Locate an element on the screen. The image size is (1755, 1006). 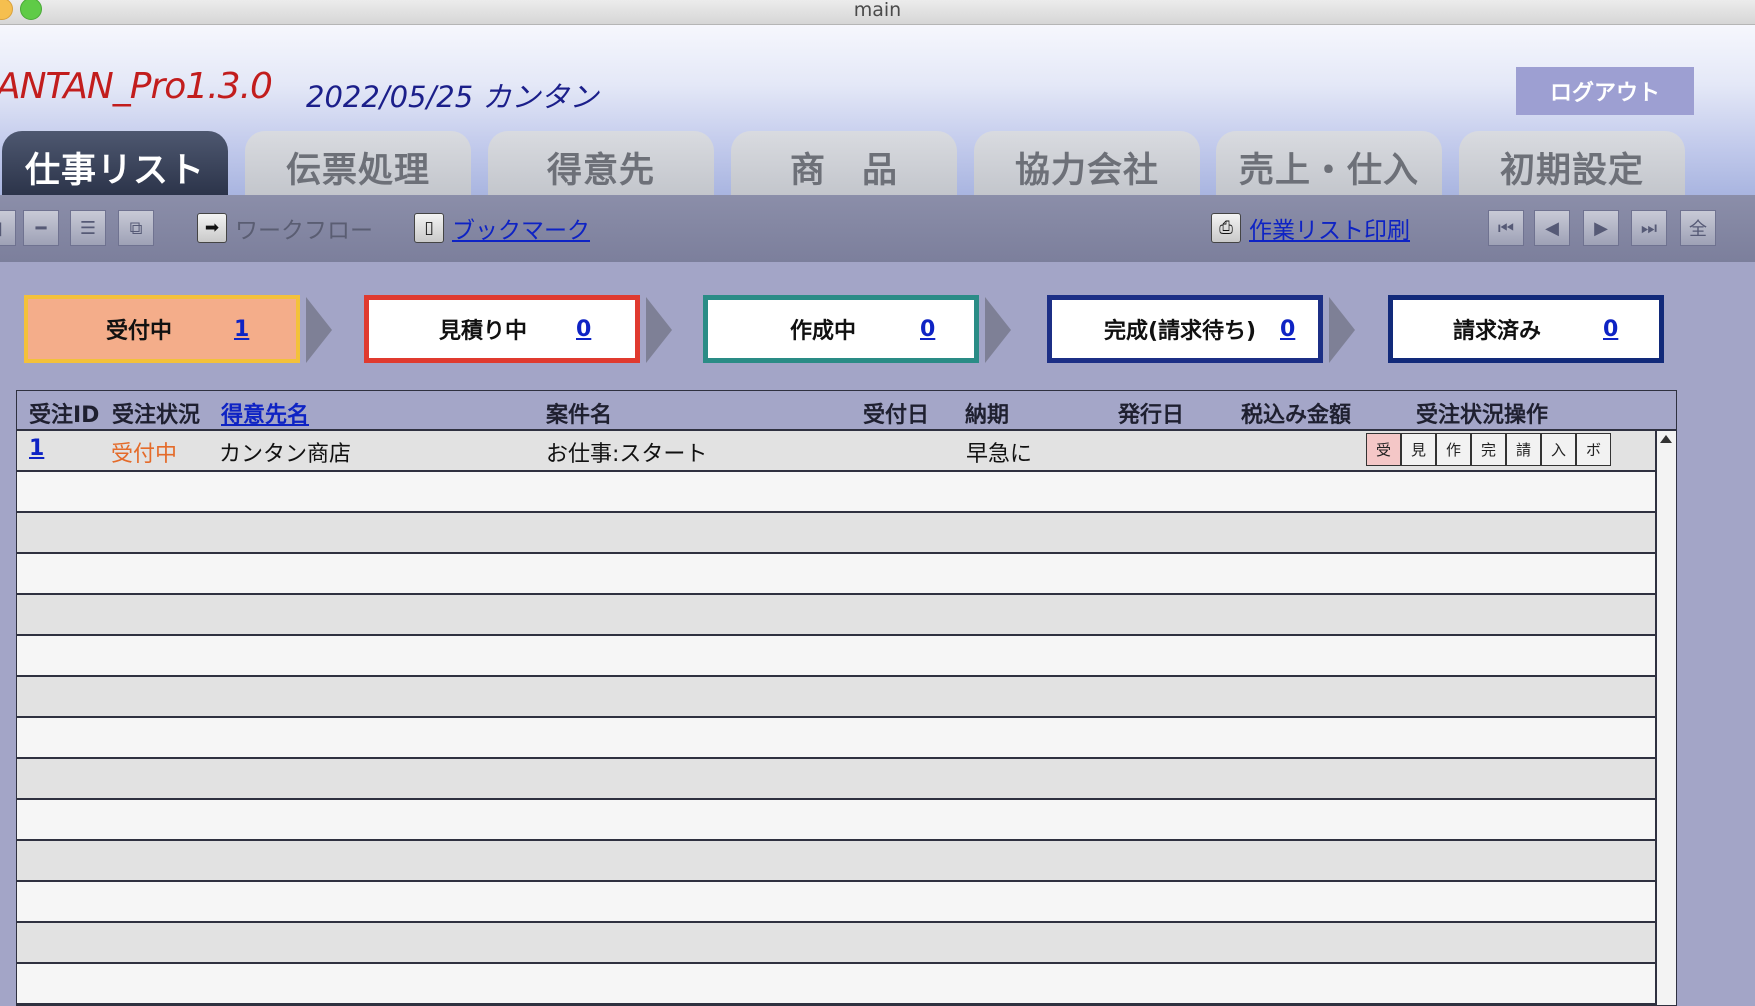
prev-record-icon: ◀ is located at coordinates (1552, 228).